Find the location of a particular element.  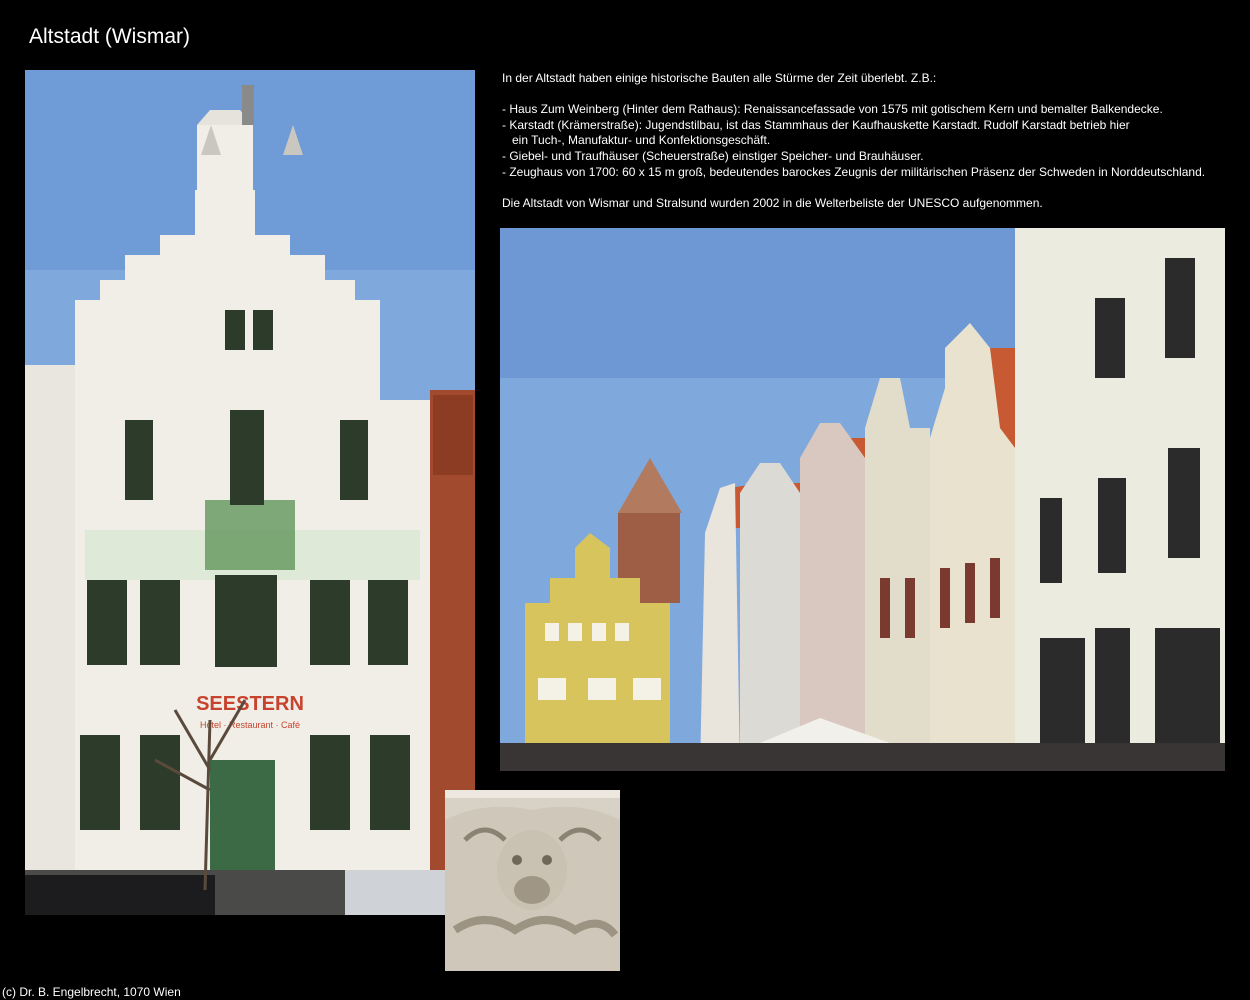

stone-relief-illustration is located at coordinates (532, 880).